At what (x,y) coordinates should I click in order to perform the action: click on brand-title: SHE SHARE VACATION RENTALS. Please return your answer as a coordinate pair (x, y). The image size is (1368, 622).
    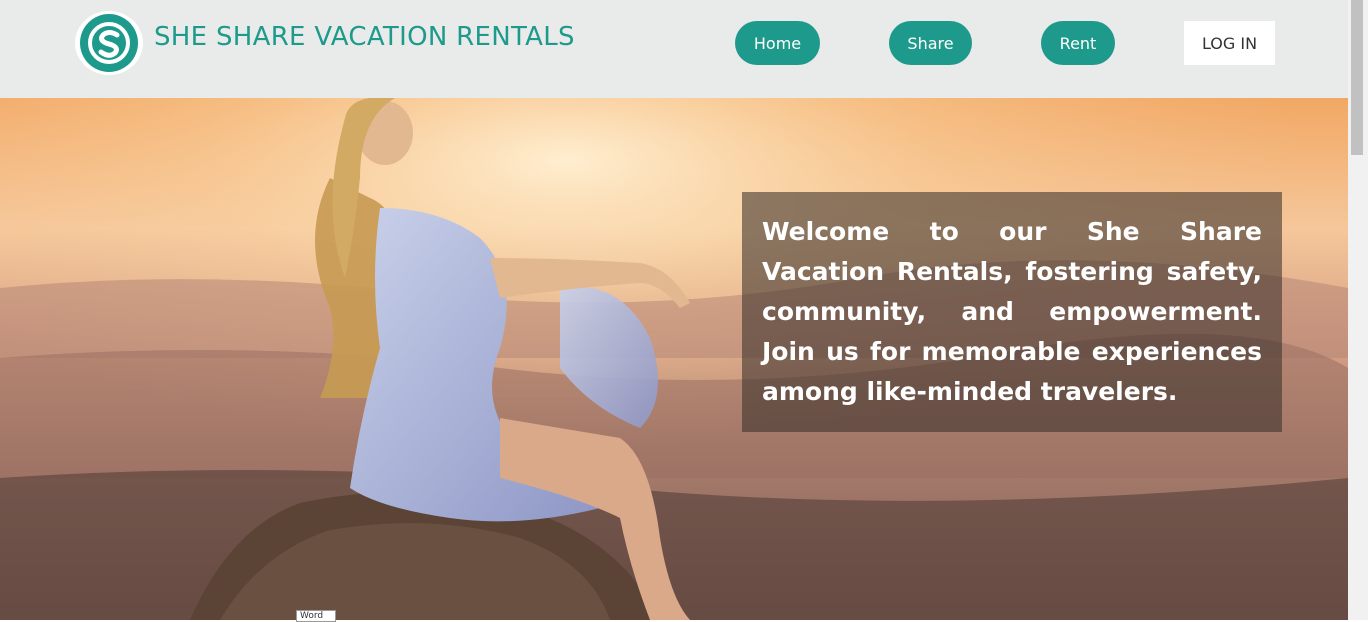
    Looking at the image, I should click on (364, 37).